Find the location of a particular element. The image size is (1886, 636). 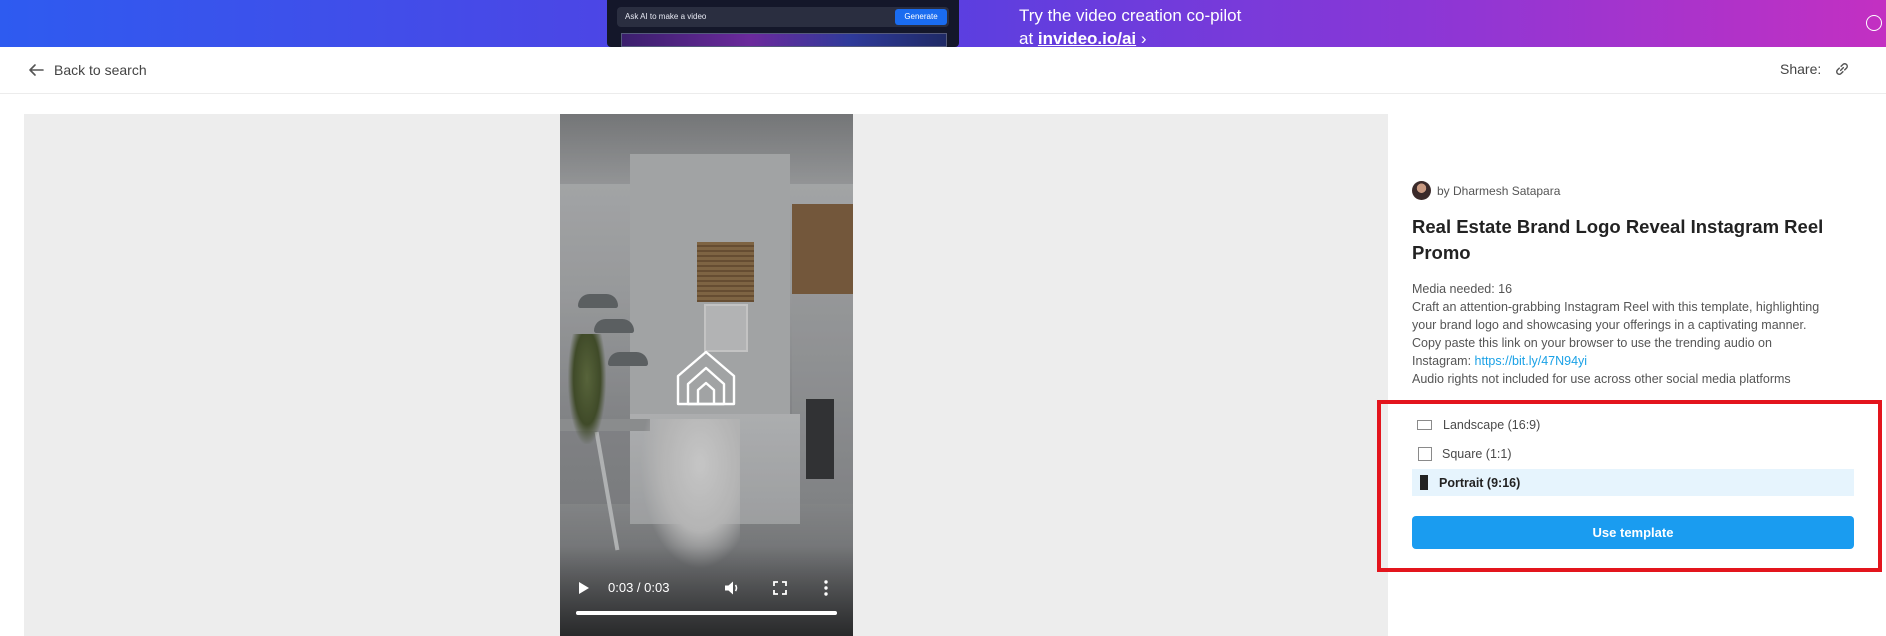

volume-icon is located at coordinates (732, 588).